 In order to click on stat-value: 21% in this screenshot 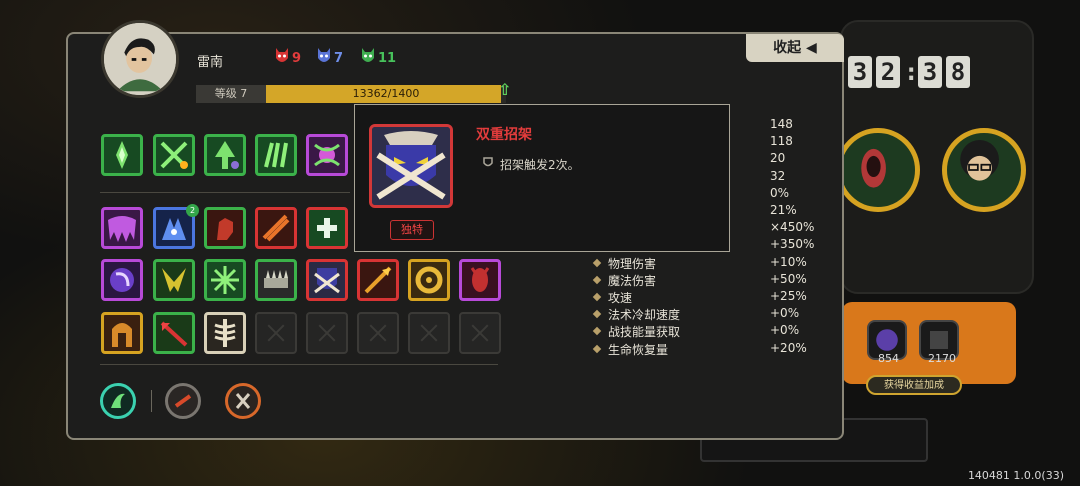, I will do `click(783, 210)`.